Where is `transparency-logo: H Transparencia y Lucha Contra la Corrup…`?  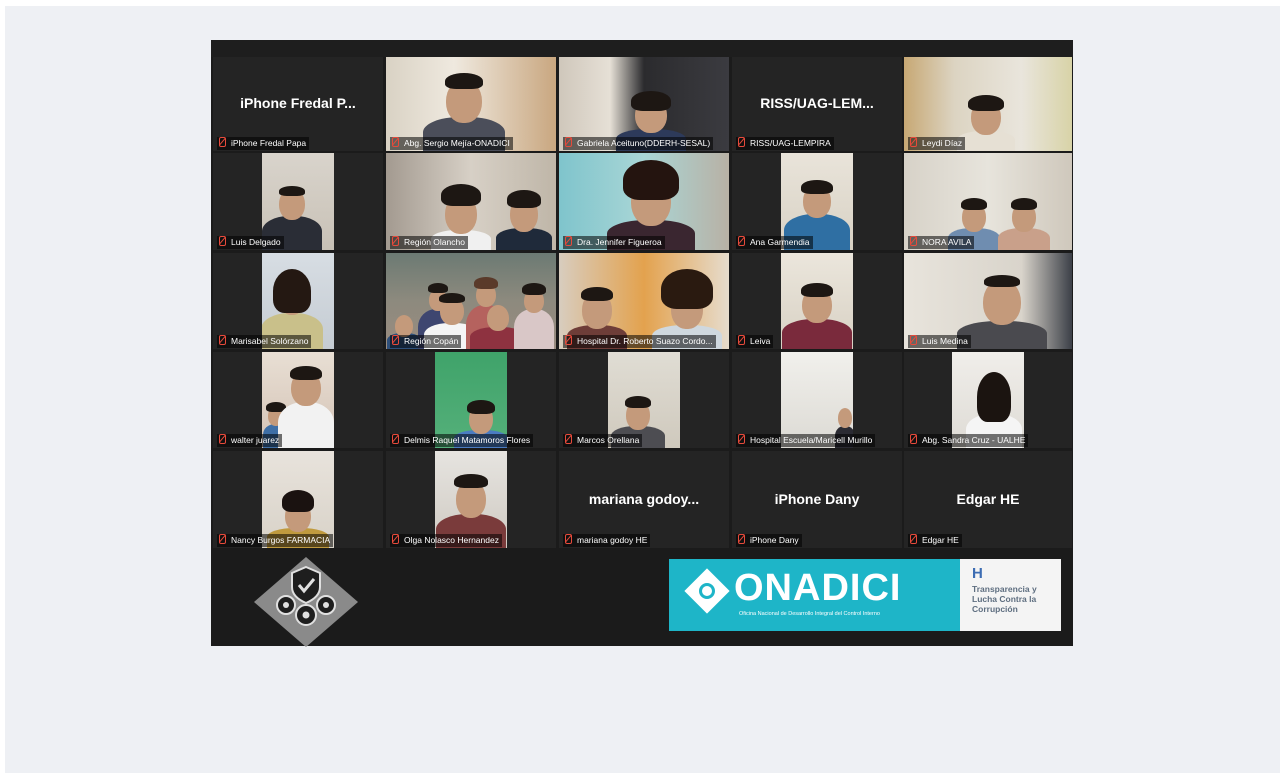 transparency-logo: H Transparencia y Lucha Contra la Corrup… is located at coordinates (1010, 595).